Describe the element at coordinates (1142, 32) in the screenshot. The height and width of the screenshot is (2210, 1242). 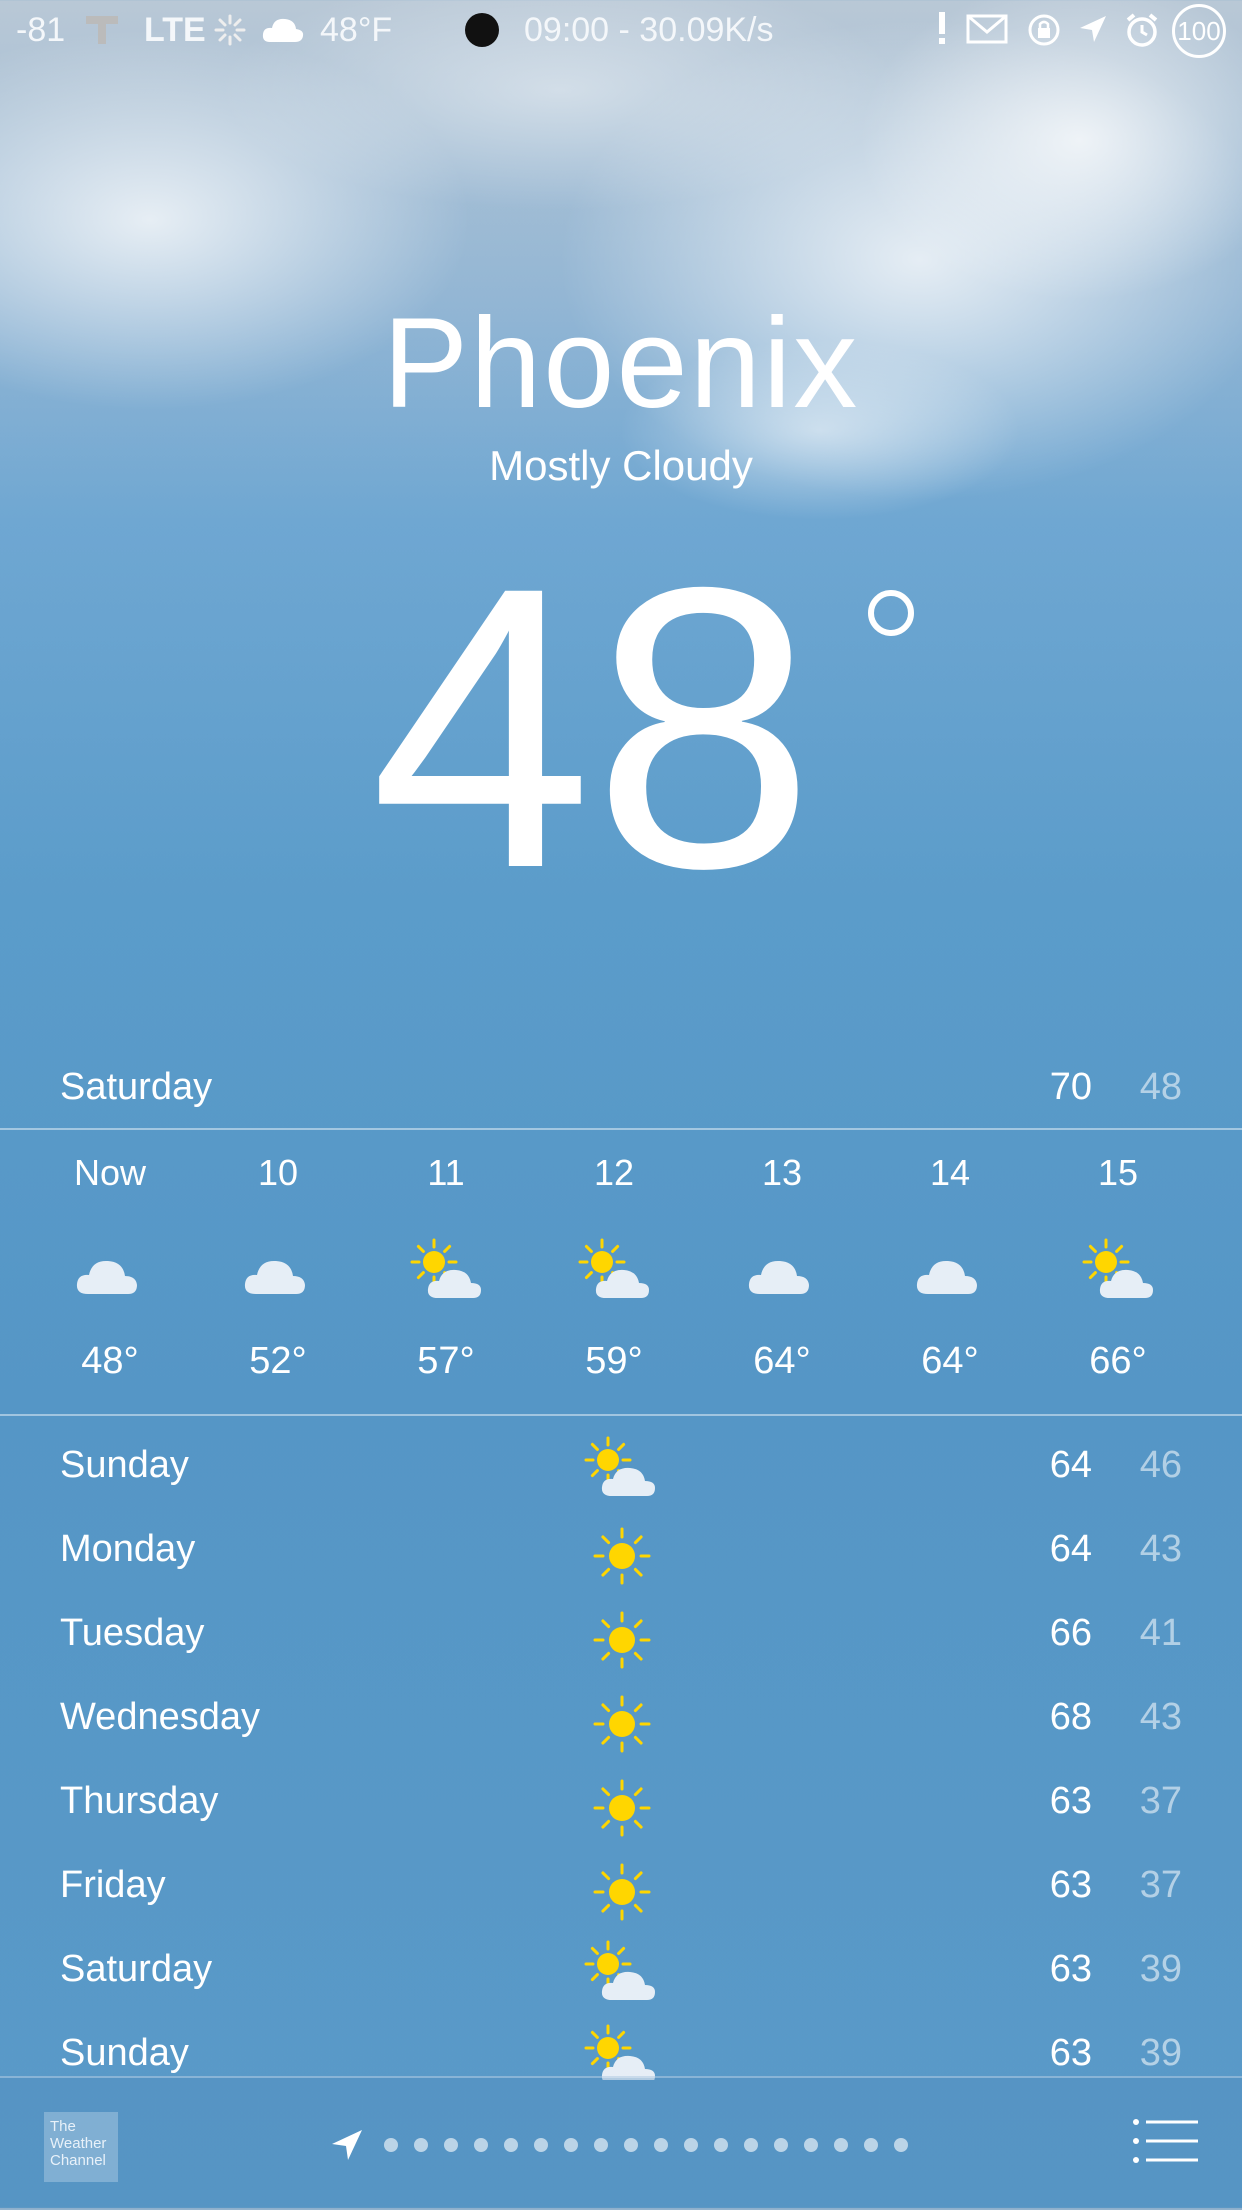
I see `alarm-icon` at that location.